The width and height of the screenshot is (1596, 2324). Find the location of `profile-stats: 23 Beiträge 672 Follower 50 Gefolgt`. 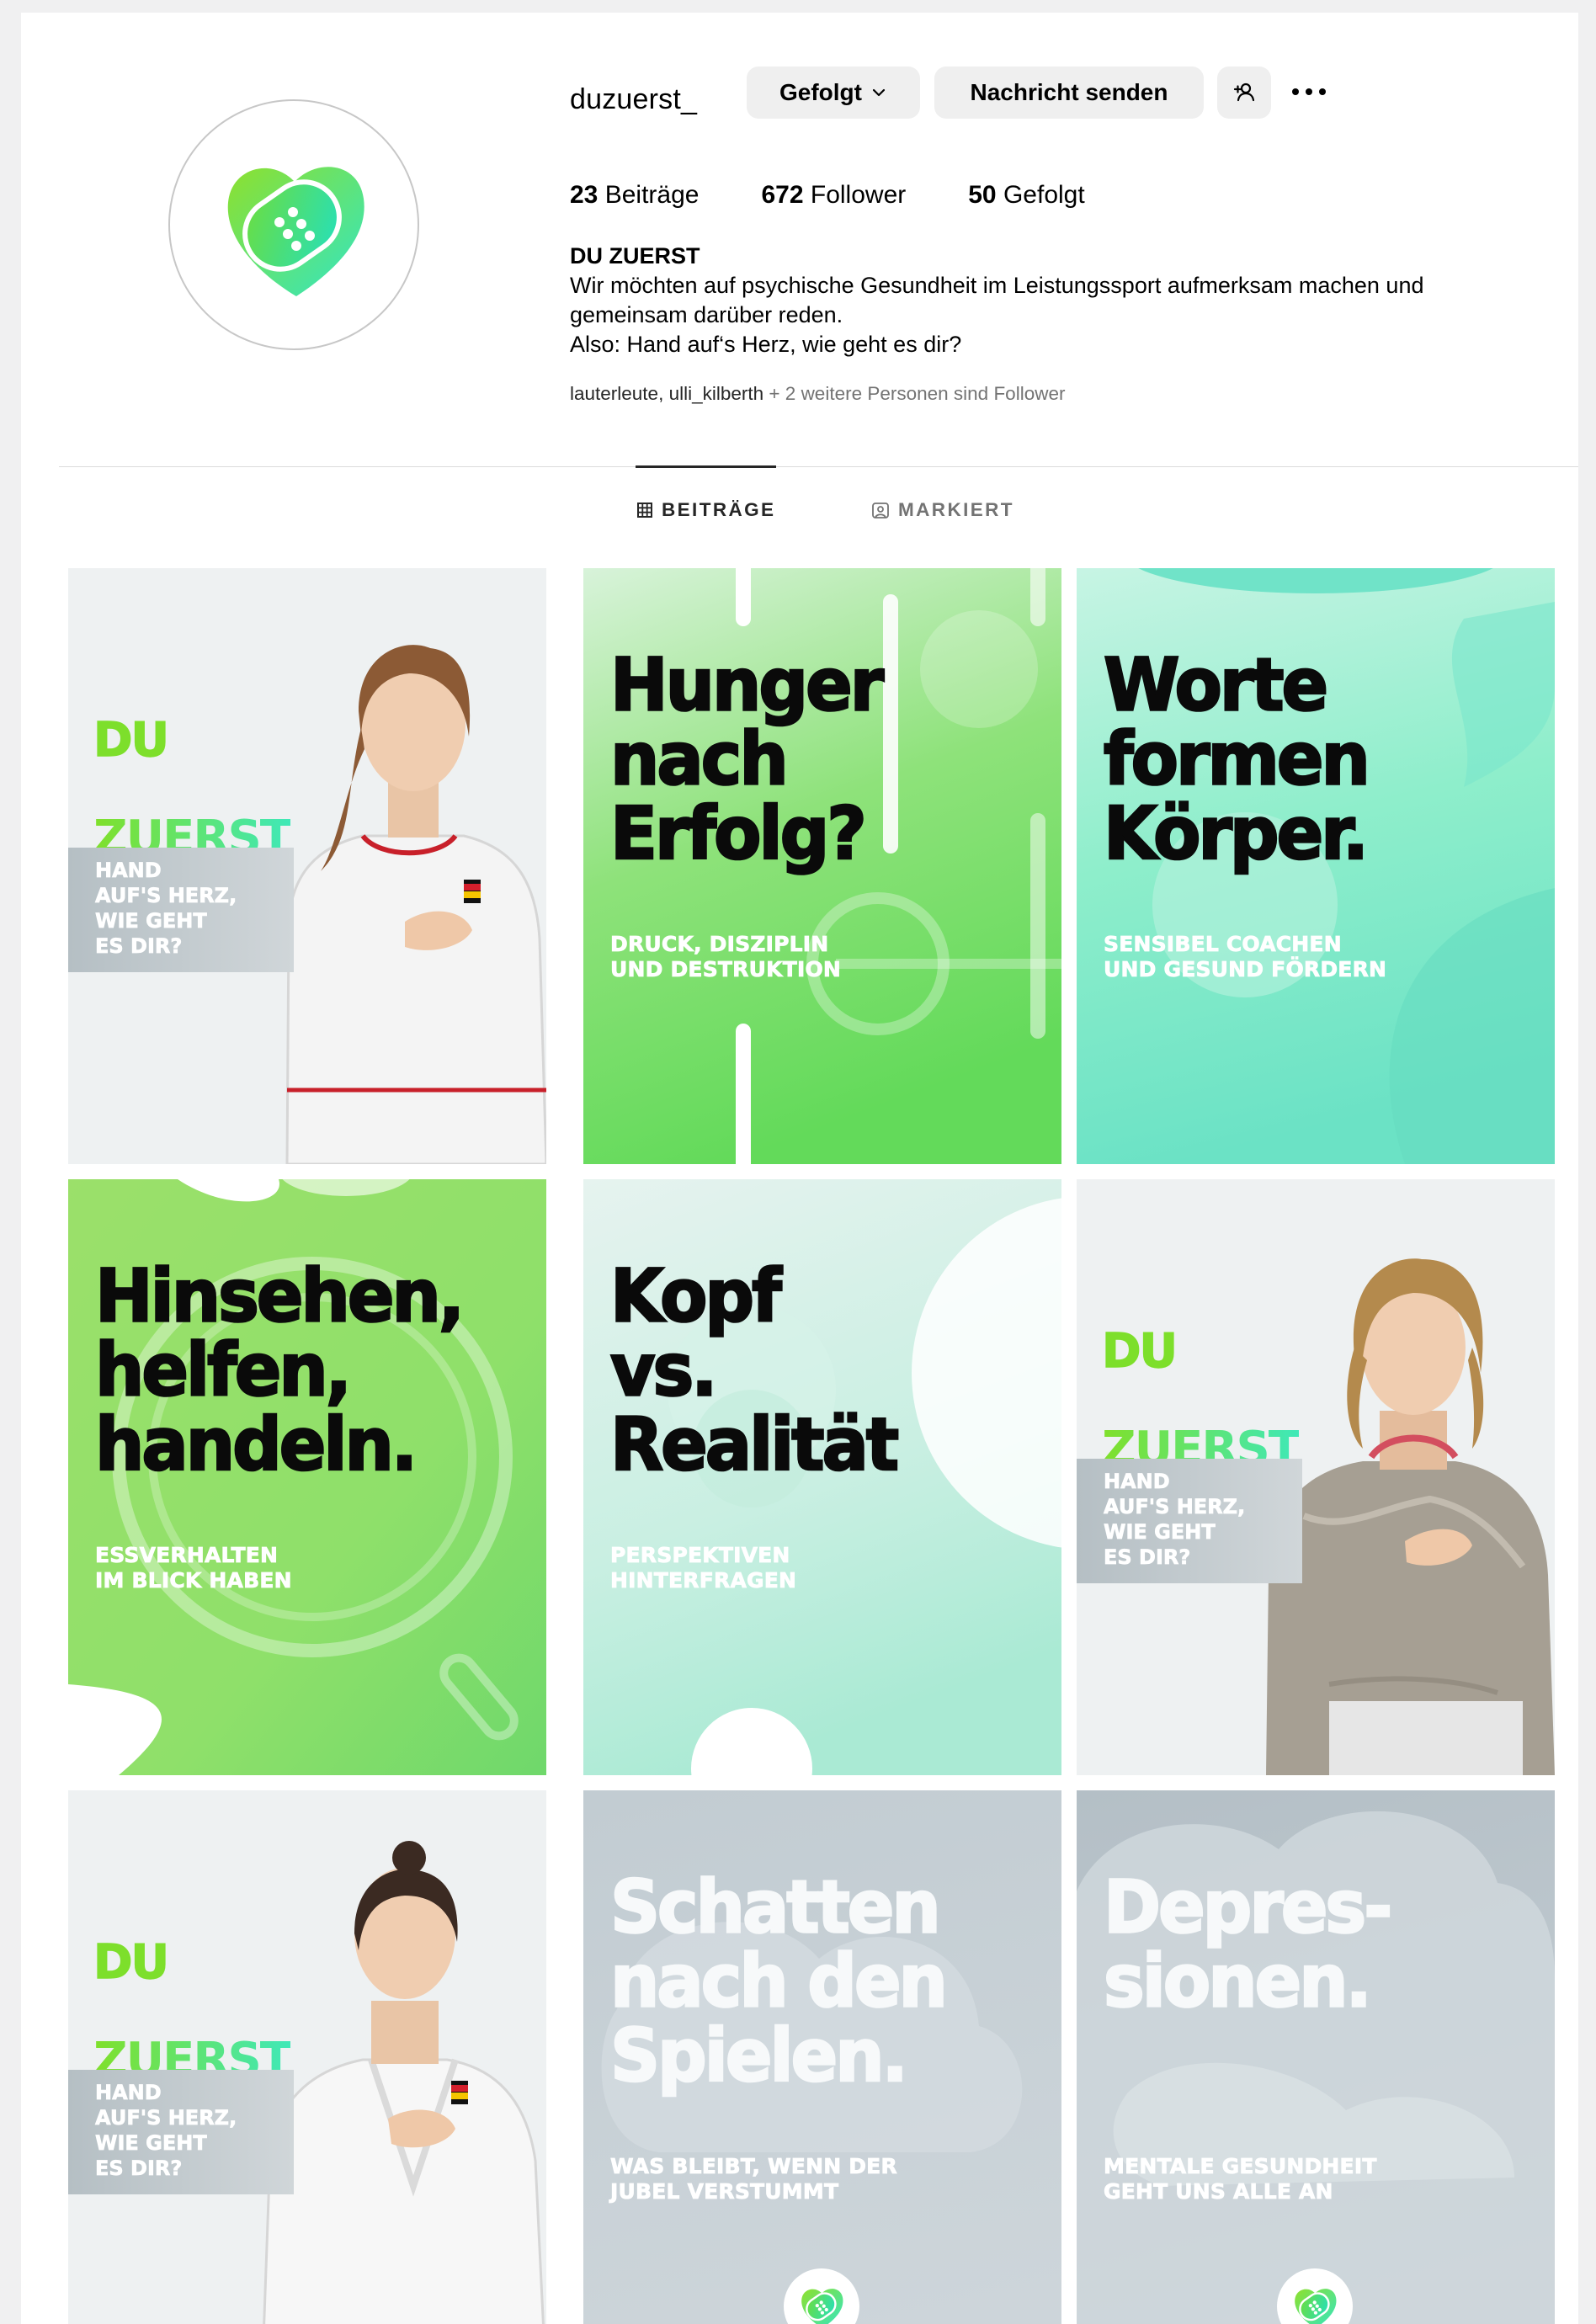

profile-stats: 23 Beiträge 672 Follower 50 Gefolgt is located at coordinates (859, 195).